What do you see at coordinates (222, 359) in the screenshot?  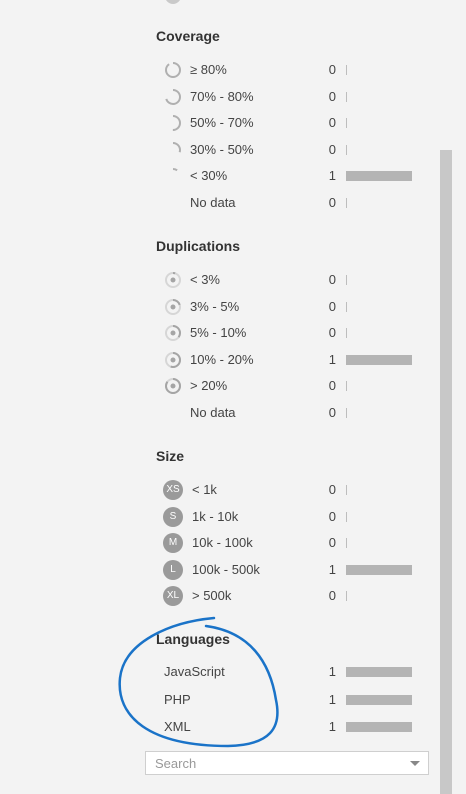 I see `facet-item-label: 10% - 20%` at bounding box center [222, 359].